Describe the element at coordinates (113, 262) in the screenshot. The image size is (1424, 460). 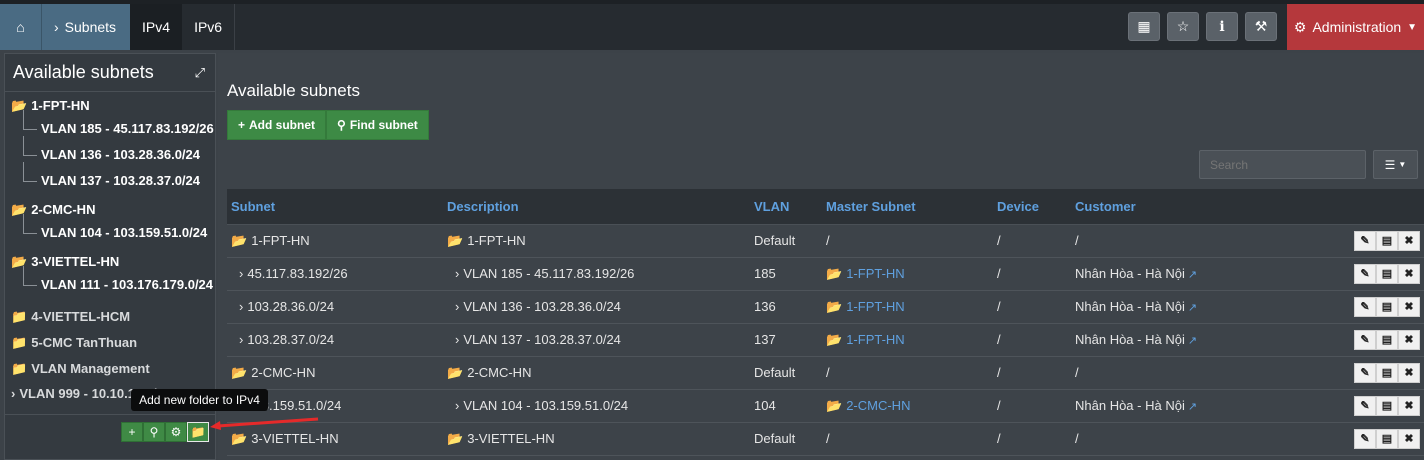
I see `tree-folder: 📂 3-VIETTEL-HN` at that location.